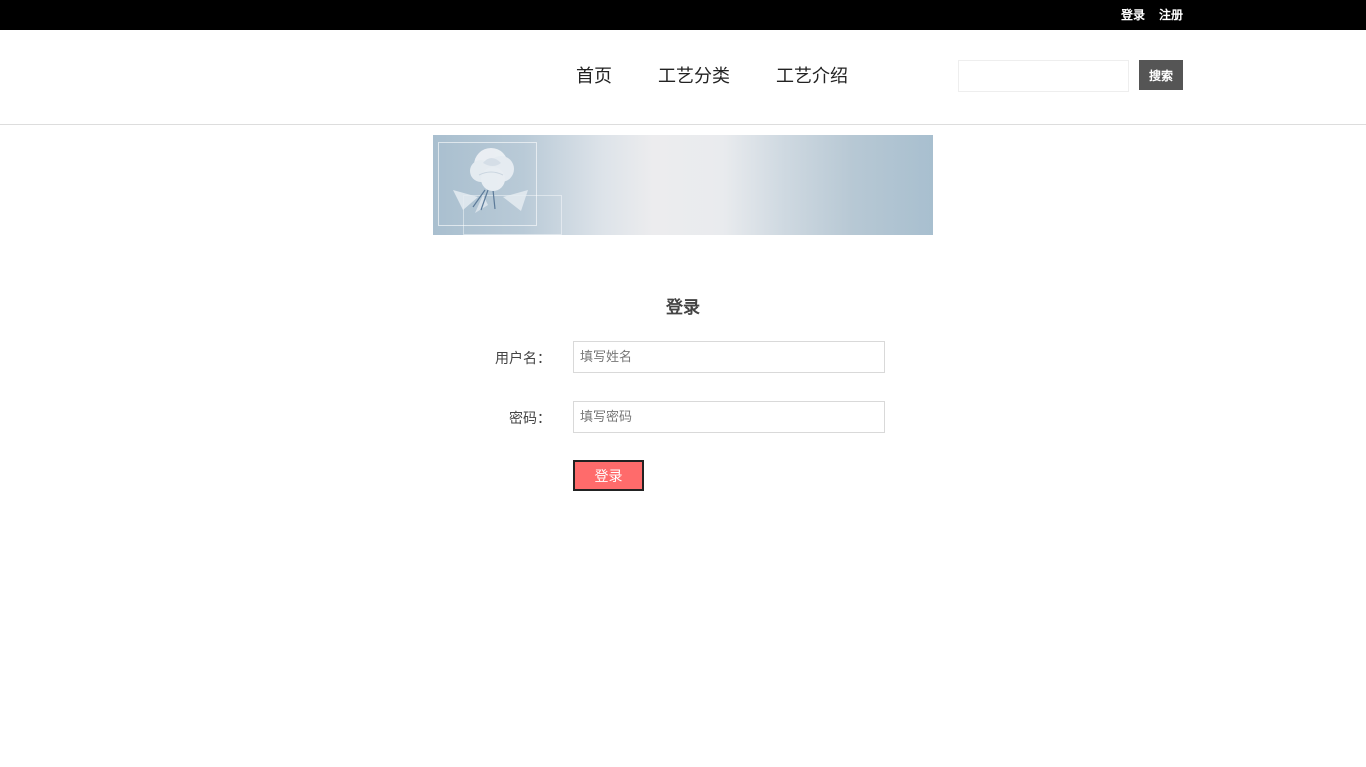  Describe the element at coordinates (530, 419) in the screenshot. I see `password-label: 密码：` at that location.